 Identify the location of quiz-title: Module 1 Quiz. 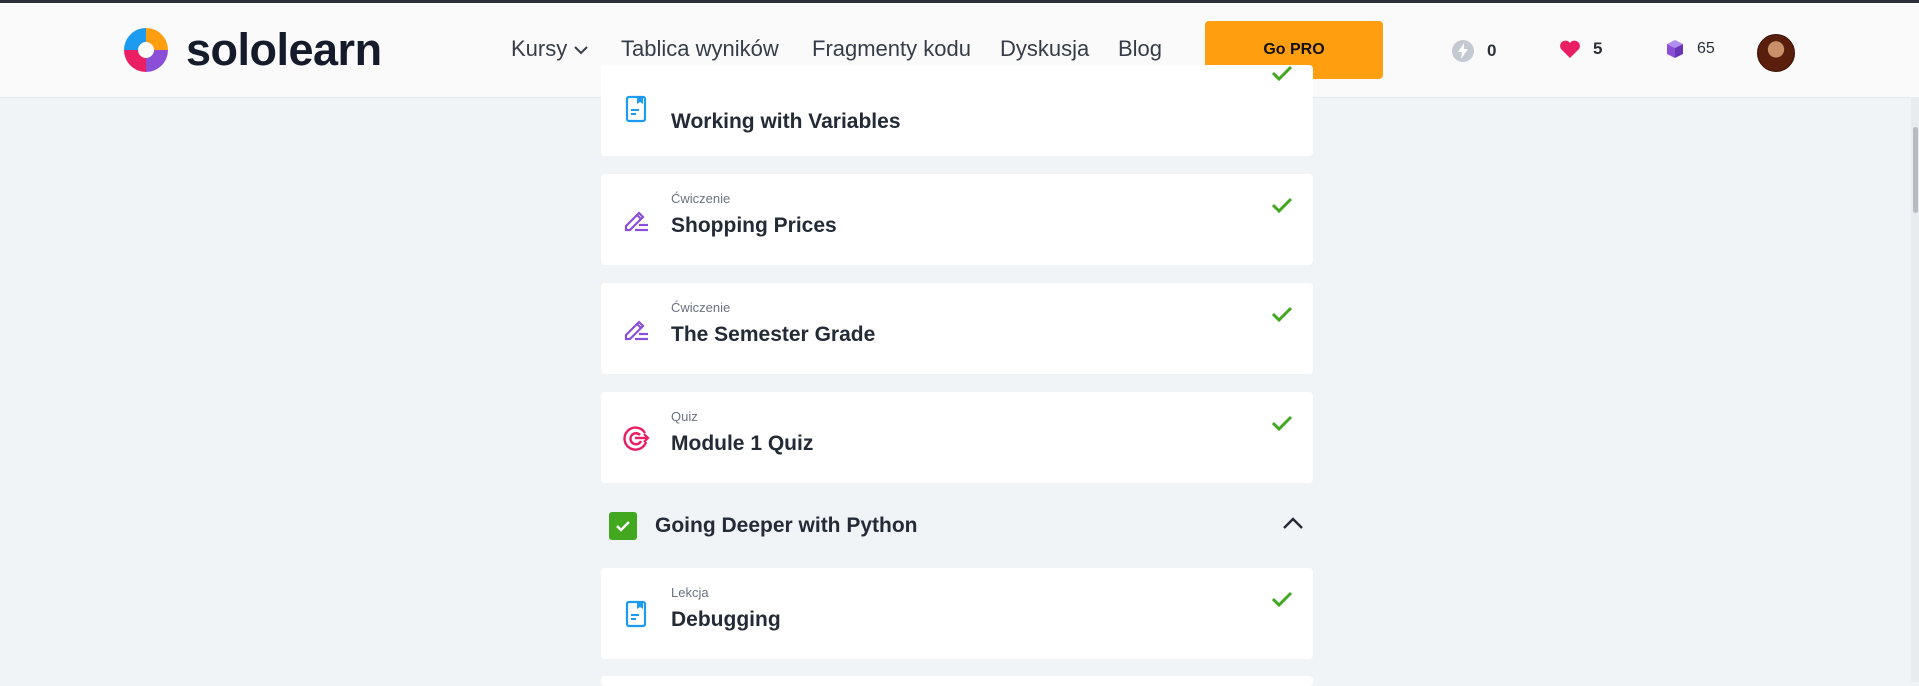
(742, 443).